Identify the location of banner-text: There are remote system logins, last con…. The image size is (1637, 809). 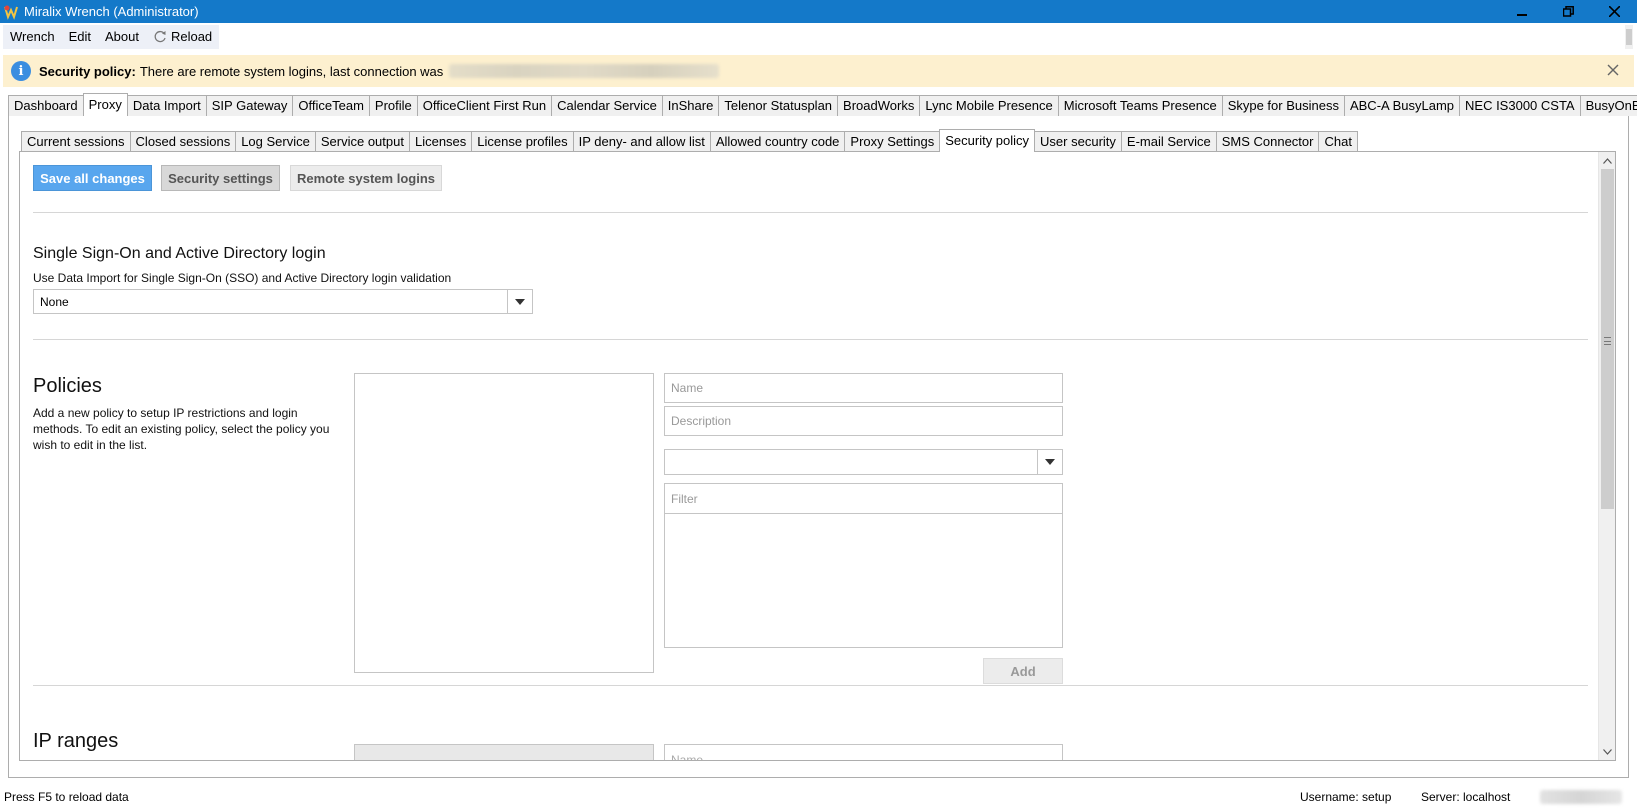
(291, 71).